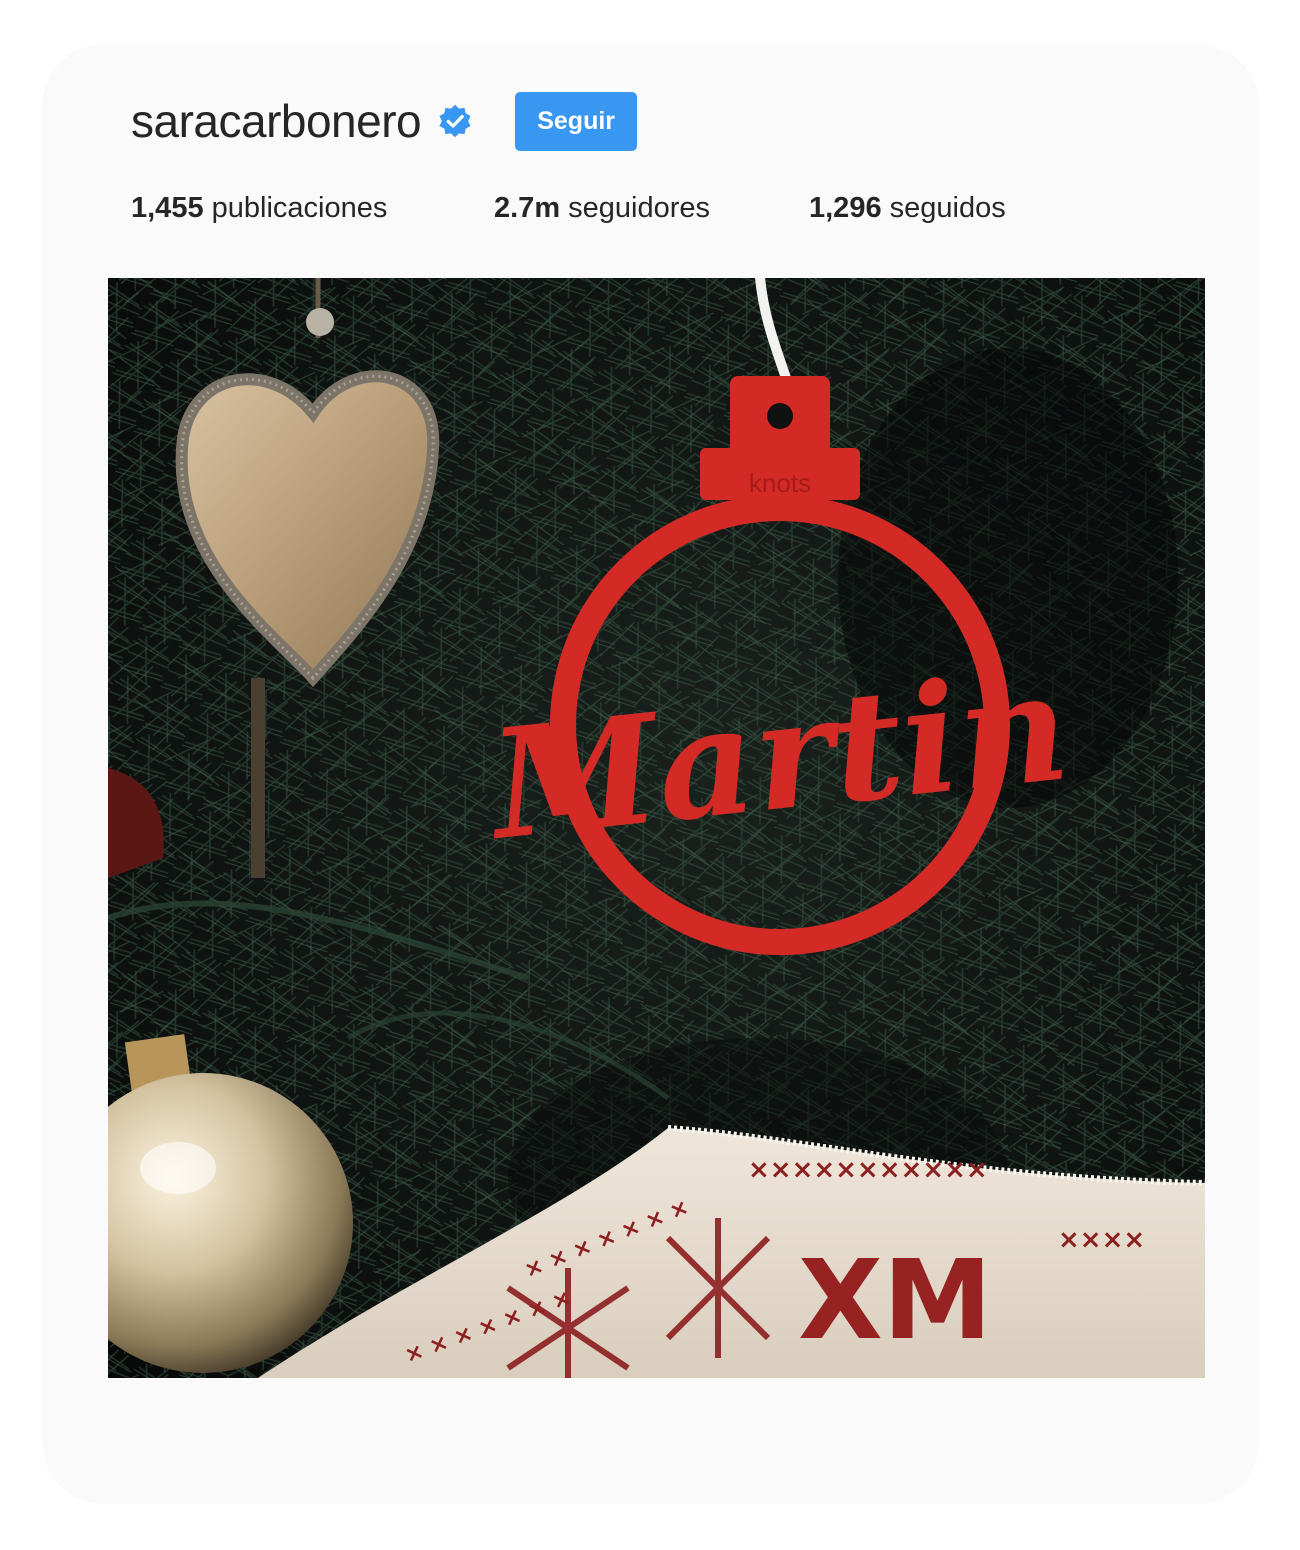 The width and height of the screenshot is (1300, 1550). Describe the element at coordinates (576, 121) in the screenshot. I see `follow-button: Seguir` at that location.